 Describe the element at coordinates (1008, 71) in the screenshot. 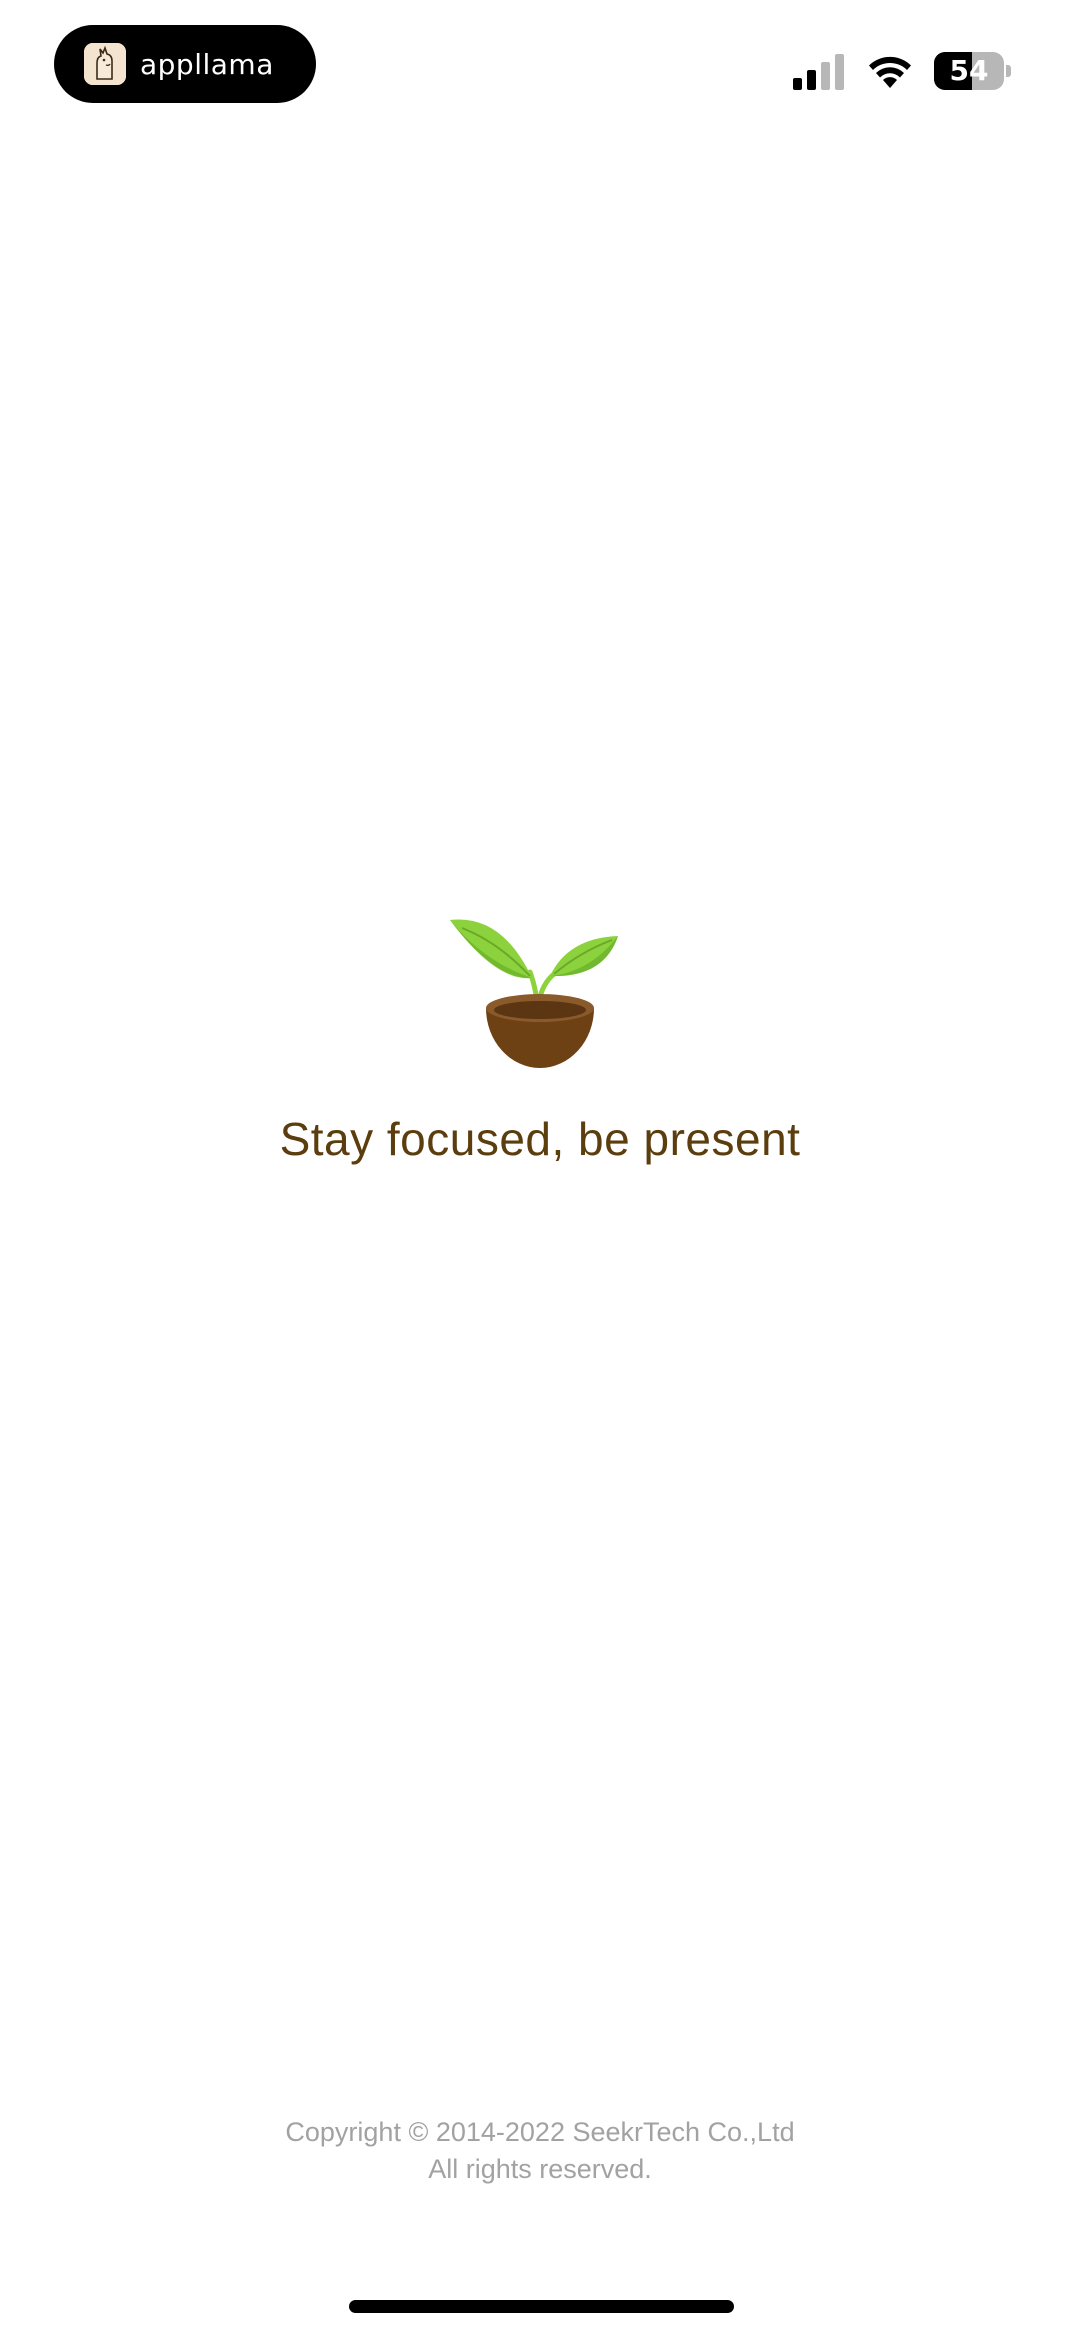

I see `battery-cap` at that location.